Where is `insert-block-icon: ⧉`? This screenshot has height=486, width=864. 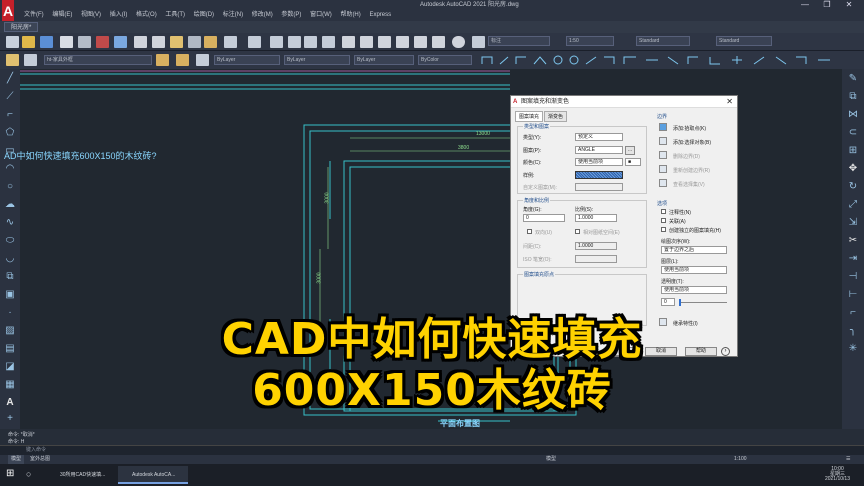 insert-block-icon: ⧉ is located at coordinates (10, 277).